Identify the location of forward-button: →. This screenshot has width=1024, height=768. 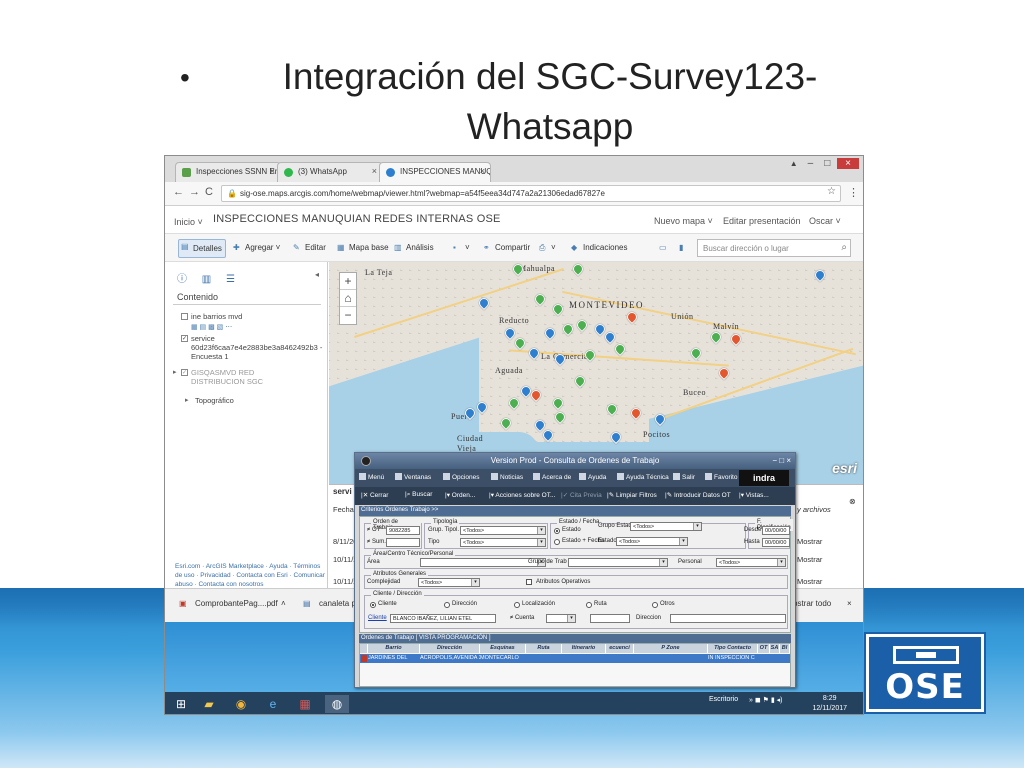
(194, 192).